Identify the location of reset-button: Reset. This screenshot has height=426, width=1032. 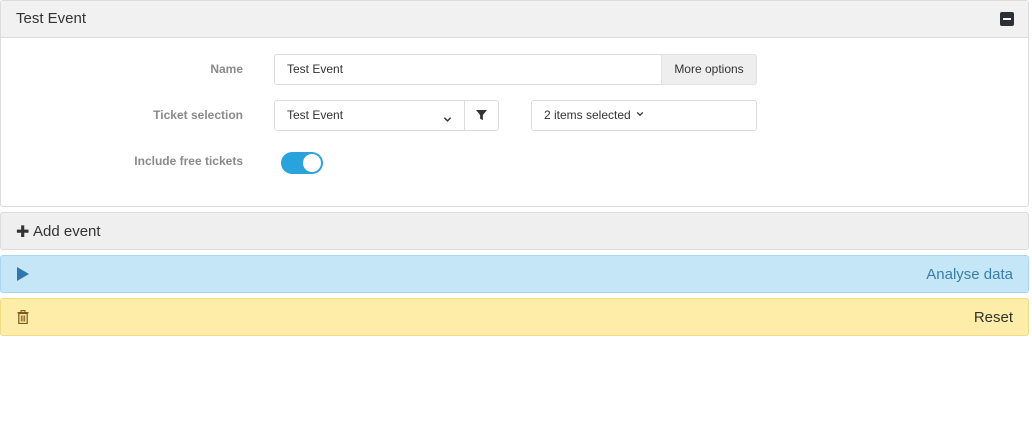
(514, 317).